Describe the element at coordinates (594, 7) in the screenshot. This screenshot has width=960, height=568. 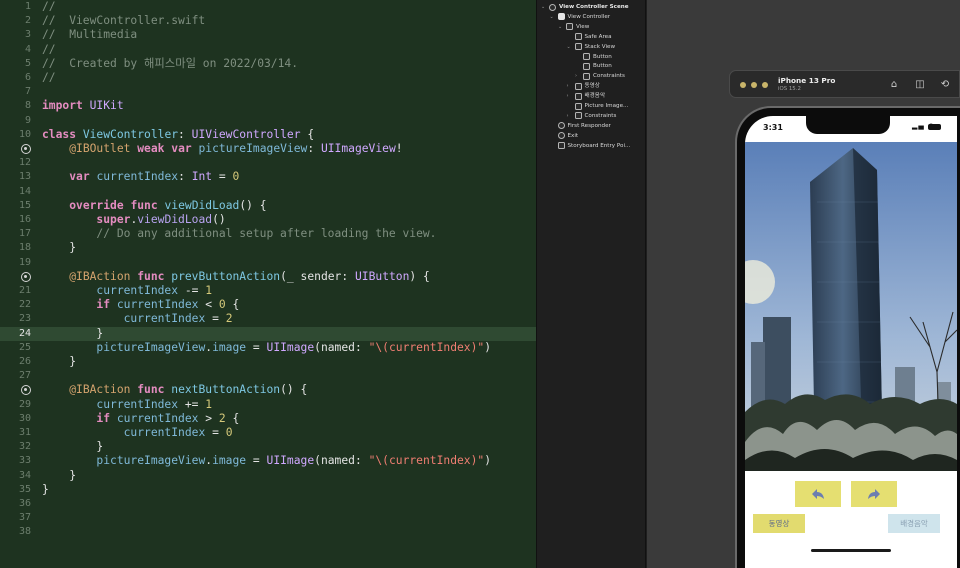
I see `outline-item-label: View Controller Scene` at that location.